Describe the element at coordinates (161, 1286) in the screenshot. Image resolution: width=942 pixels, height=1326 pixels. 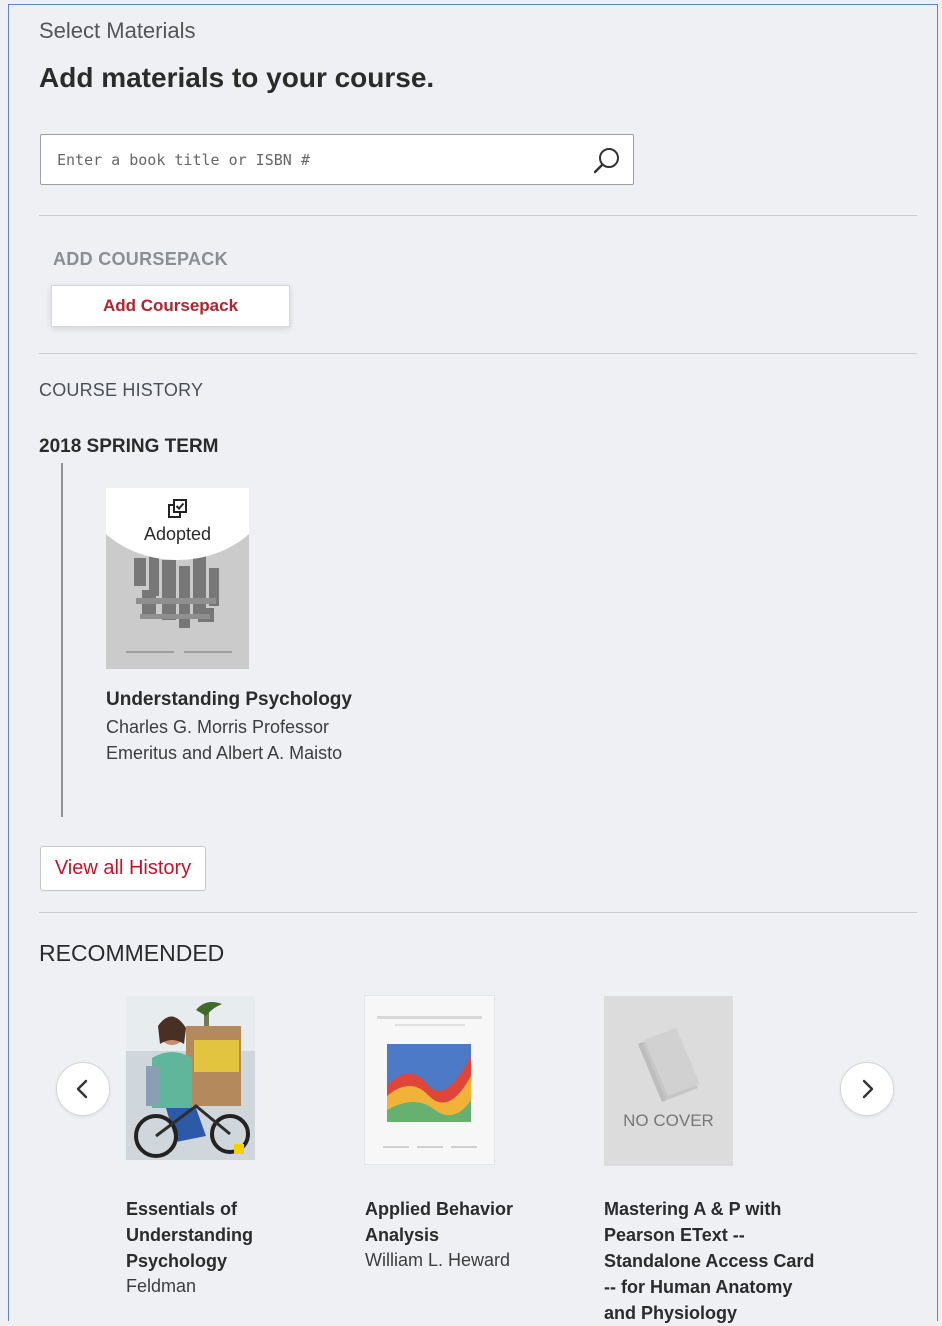
I see `recommended-author: Feldman` at that location.